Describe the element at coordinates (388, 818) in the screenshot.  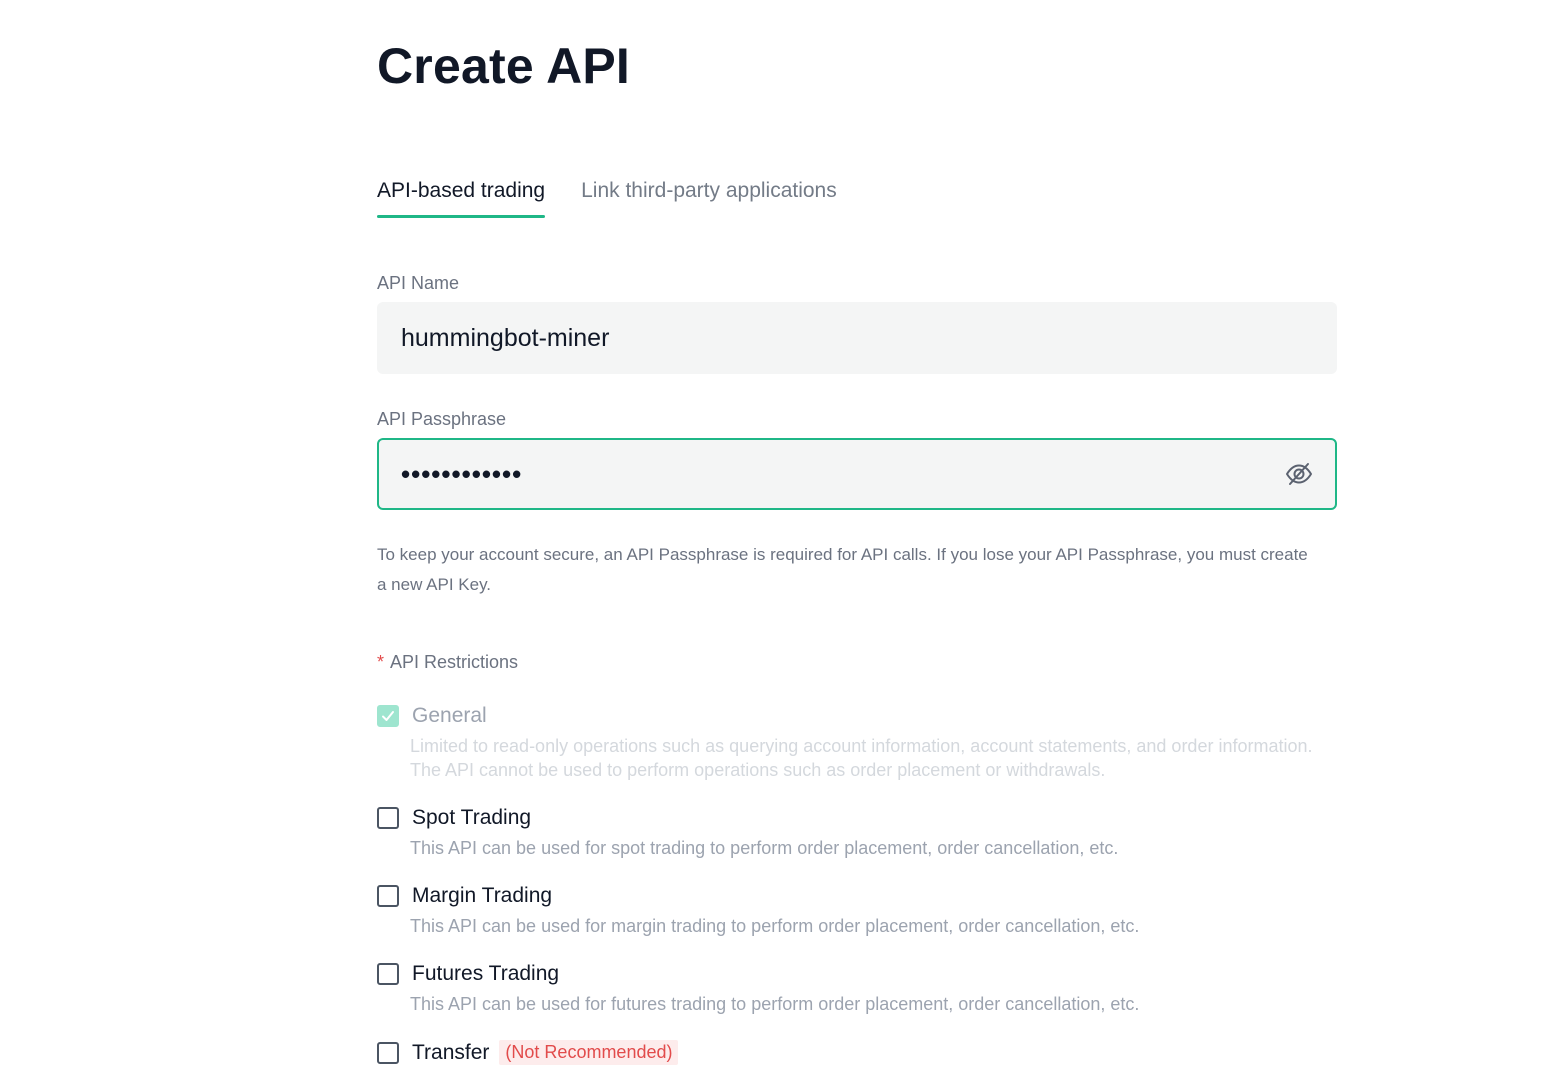
I see `spot-trading-checkbox` at that location.